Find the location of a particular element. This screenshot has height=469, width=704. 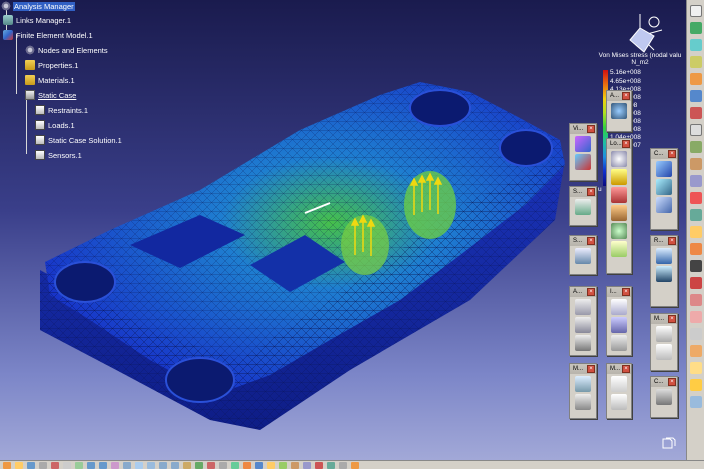

mass-icon is located at coordinates (583, 402).